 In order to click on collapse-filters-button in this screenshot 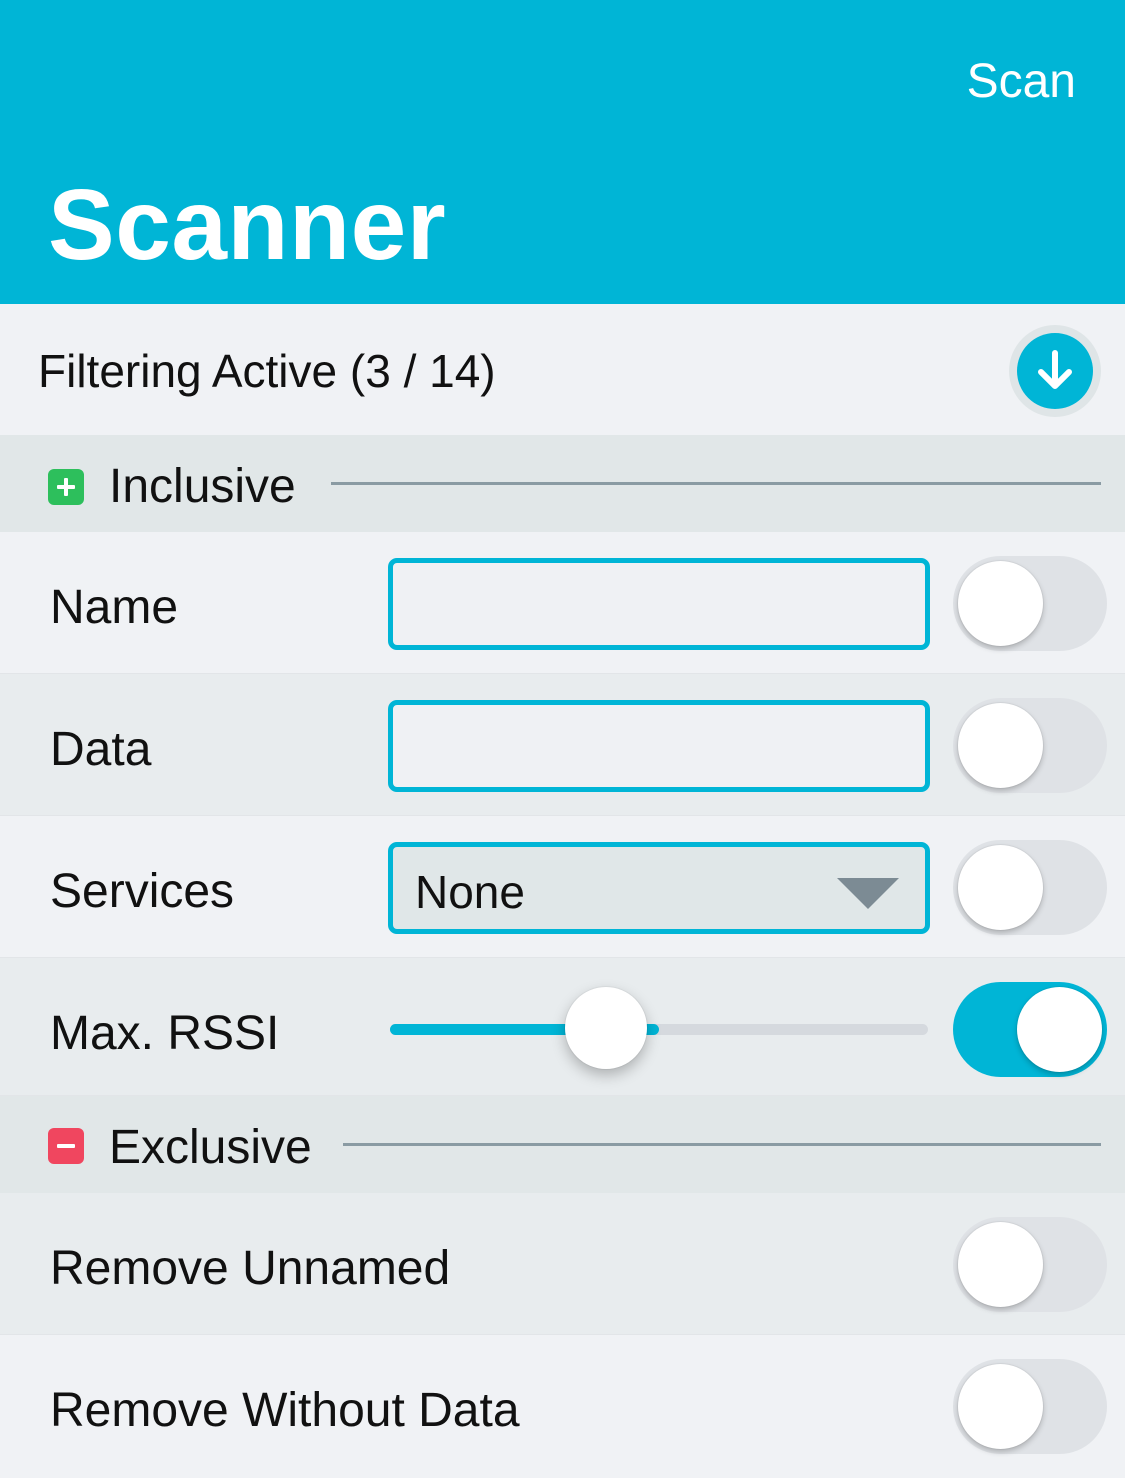, I will do `click(1055, 371)`.